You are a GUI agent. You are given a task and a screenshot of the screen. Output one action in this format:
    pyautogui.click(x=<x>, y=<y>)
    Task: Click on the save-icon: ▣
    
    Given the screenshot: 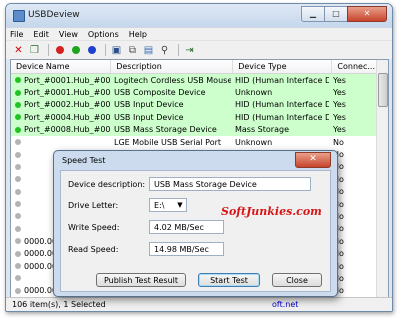 What is the action you would take?
    pyautogui.click(x=116, y=50)
    